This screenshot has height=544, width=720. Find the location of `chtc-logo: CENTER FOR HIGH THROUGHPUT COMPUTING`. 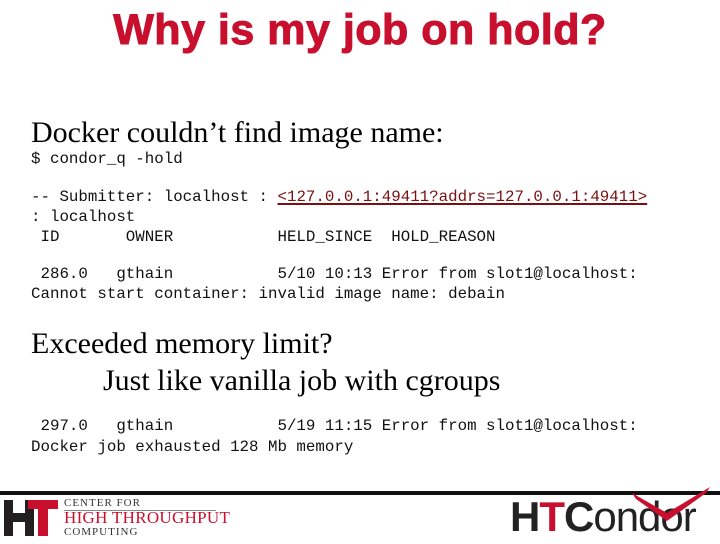

chtc-logo: CENTER FOR HIGH THROUGHPUT COMPUTING is located at coordinates (117, 518).